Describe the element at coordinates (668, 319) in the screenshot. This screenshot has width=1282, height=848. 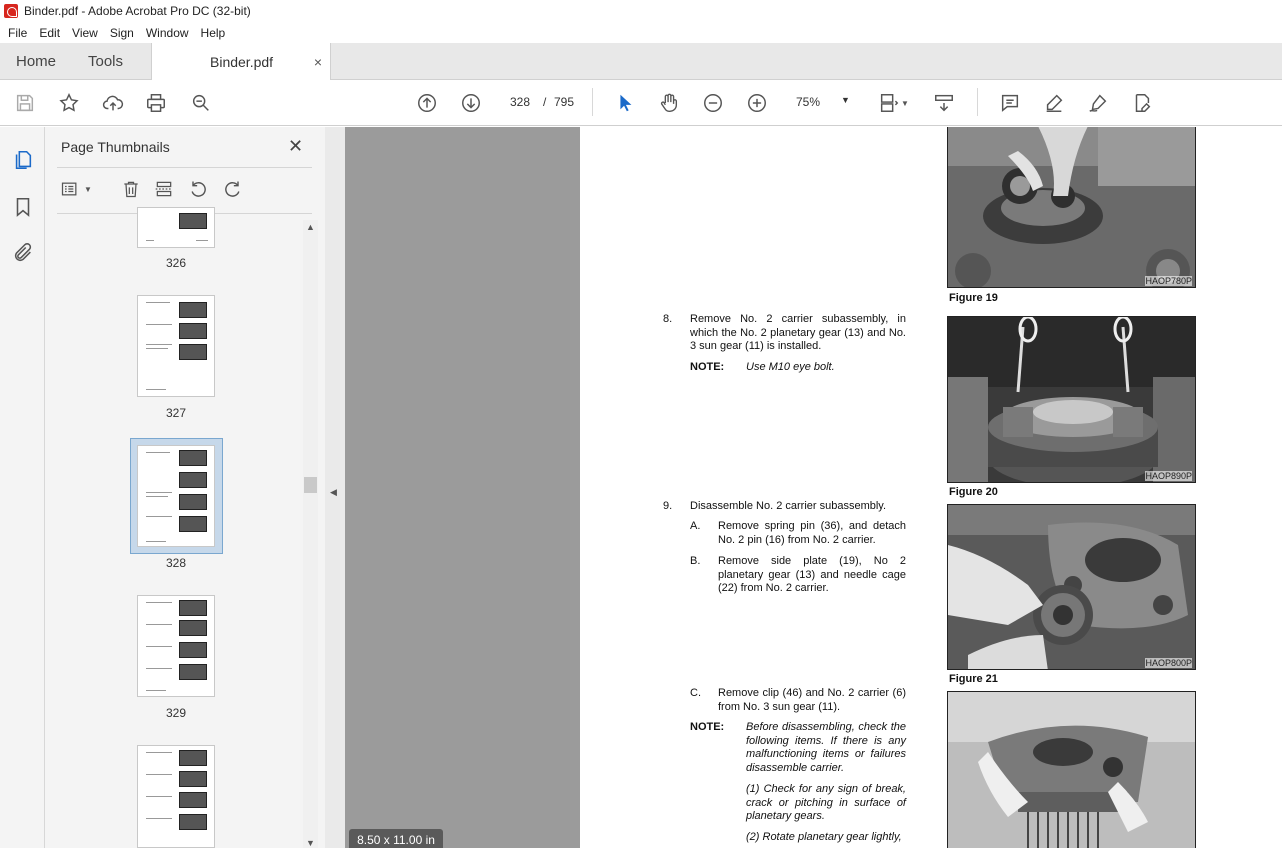
I see `step-number: 8.` at that location.